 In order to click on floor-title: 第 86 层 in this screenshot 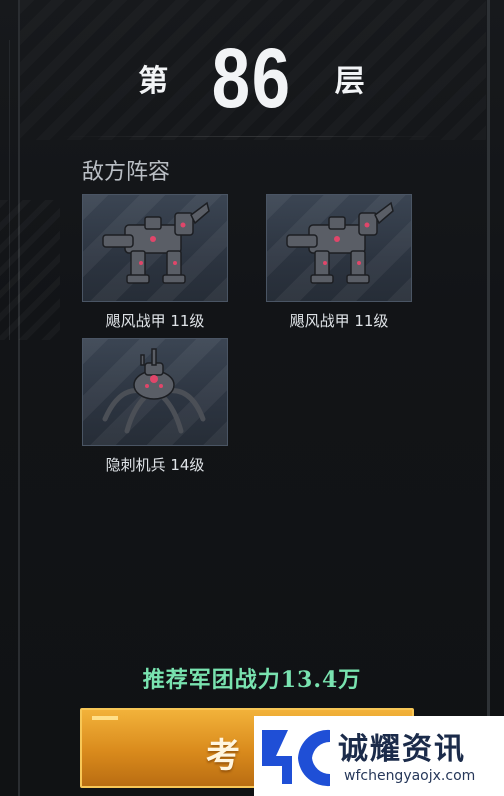, I will do `click(252, 78)`.